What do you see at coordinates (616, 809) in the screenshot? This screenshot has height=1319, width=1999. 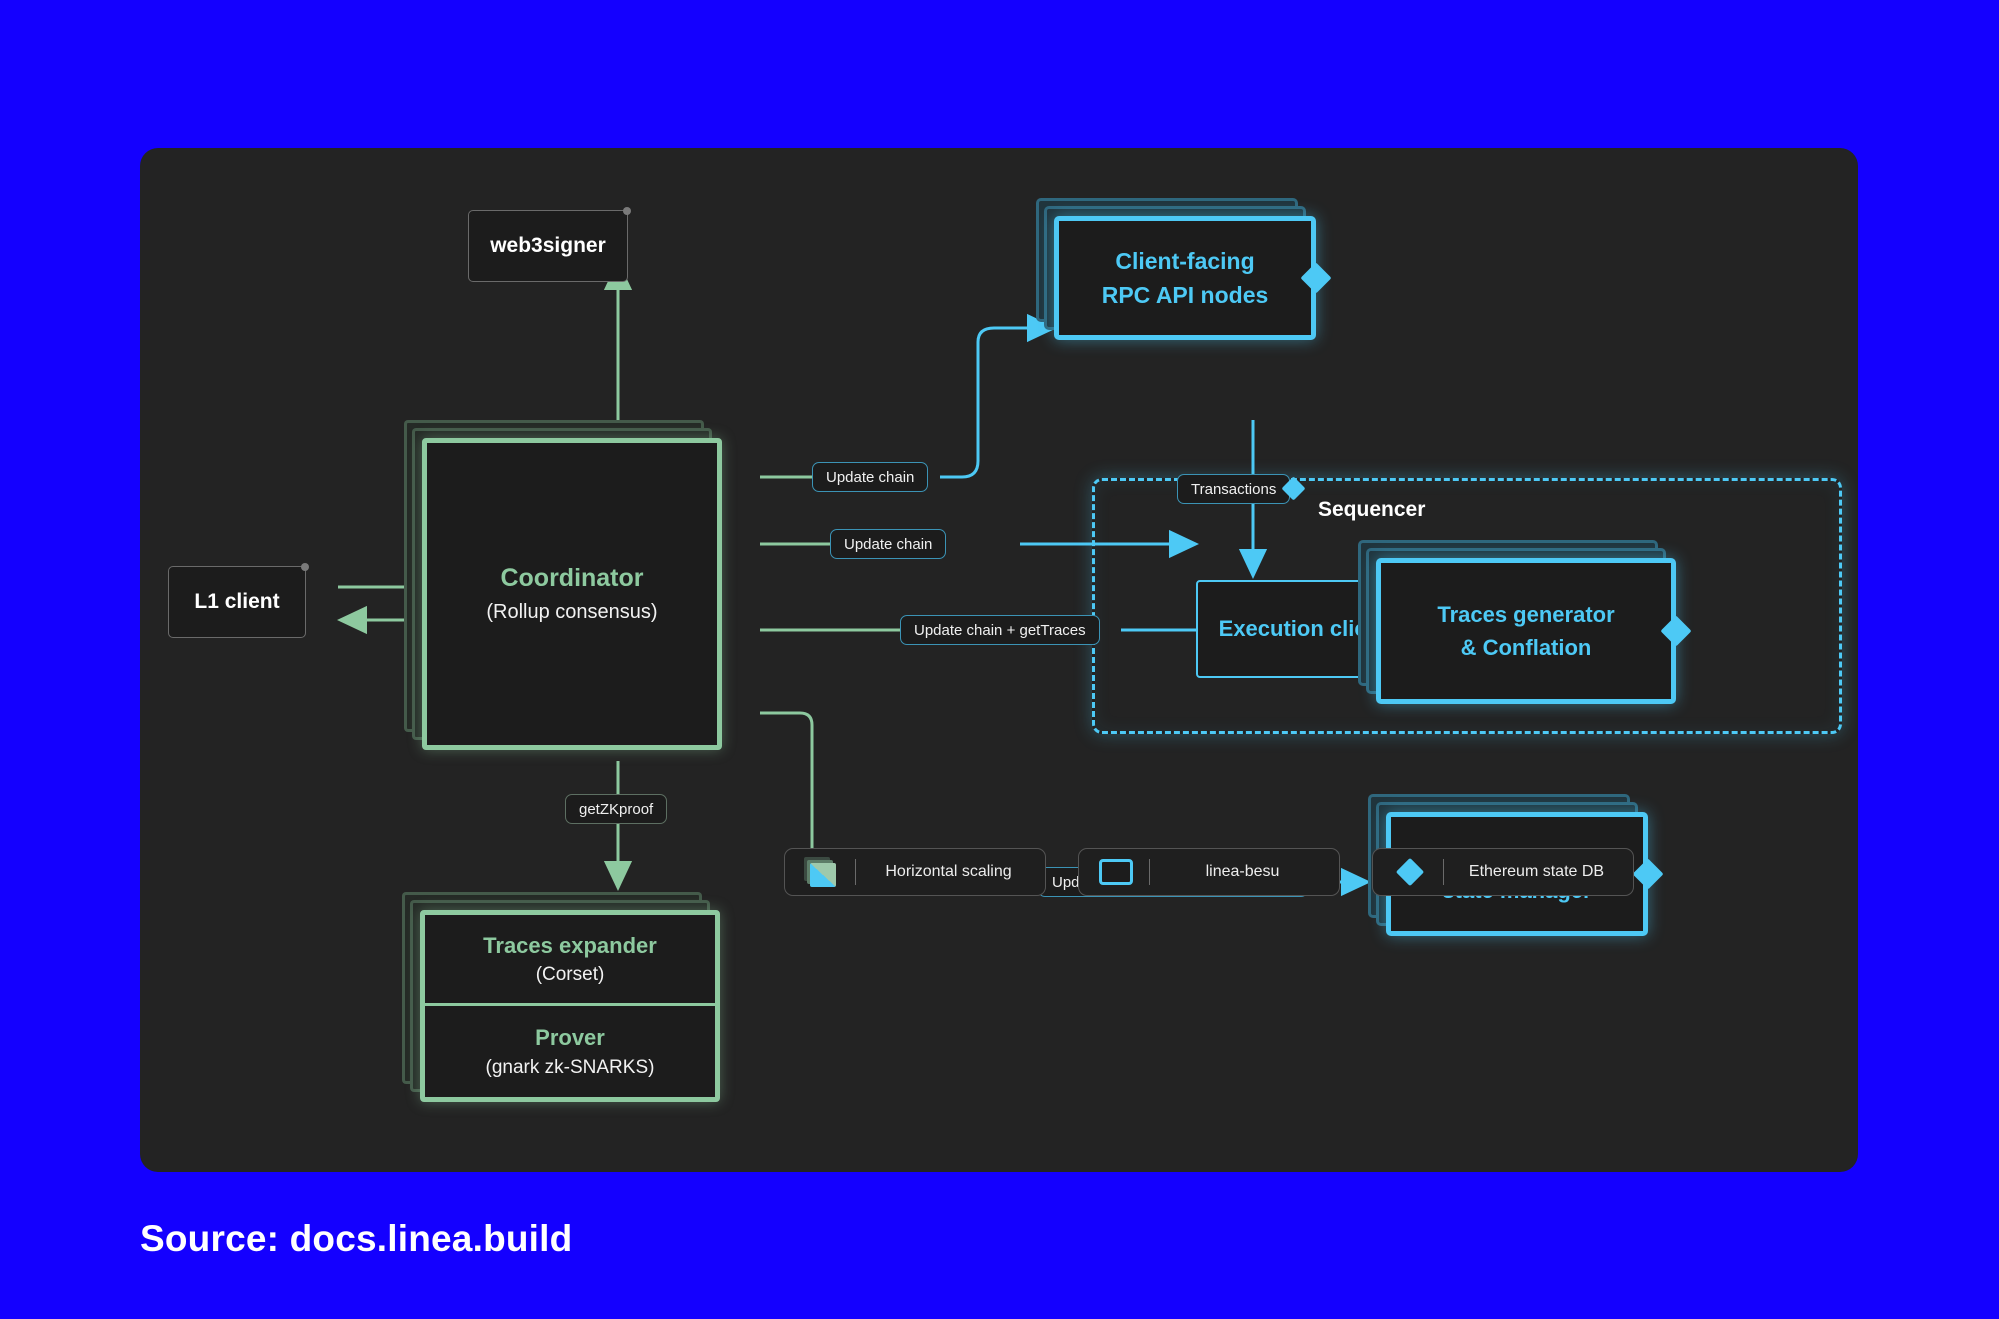 I see `edge-label-get-zk-proof: getZKproof` at bounding box center [616, 809].